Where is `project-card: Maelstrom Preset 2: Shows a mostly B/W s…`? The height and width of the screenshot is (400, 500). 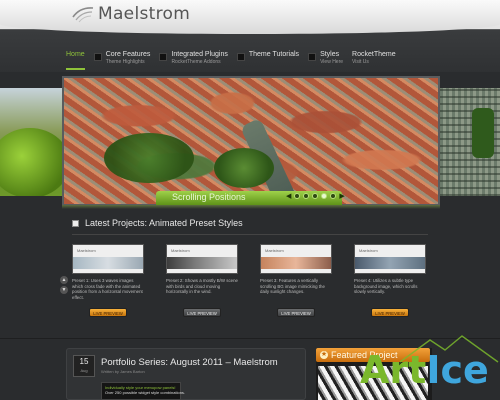 project-card: Maelstrom Preset 2: Shows a mostly B/W s… is located at coordinates (202, 284).